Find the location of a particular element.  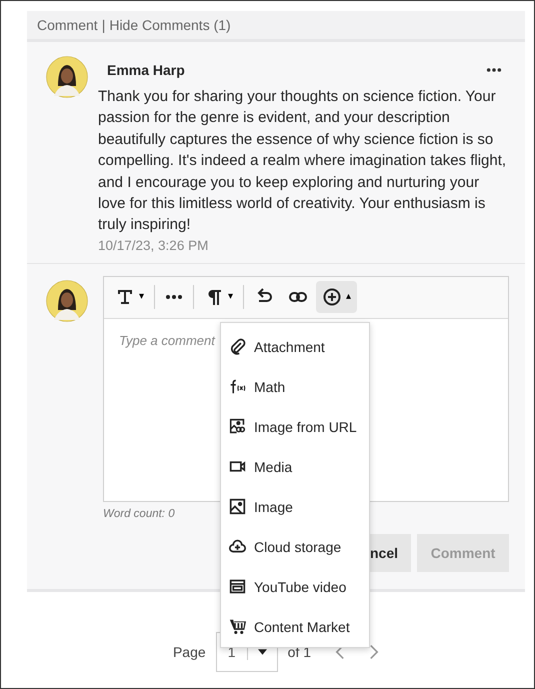

author-name: Emma Harp is located at coordinates (146, 70).